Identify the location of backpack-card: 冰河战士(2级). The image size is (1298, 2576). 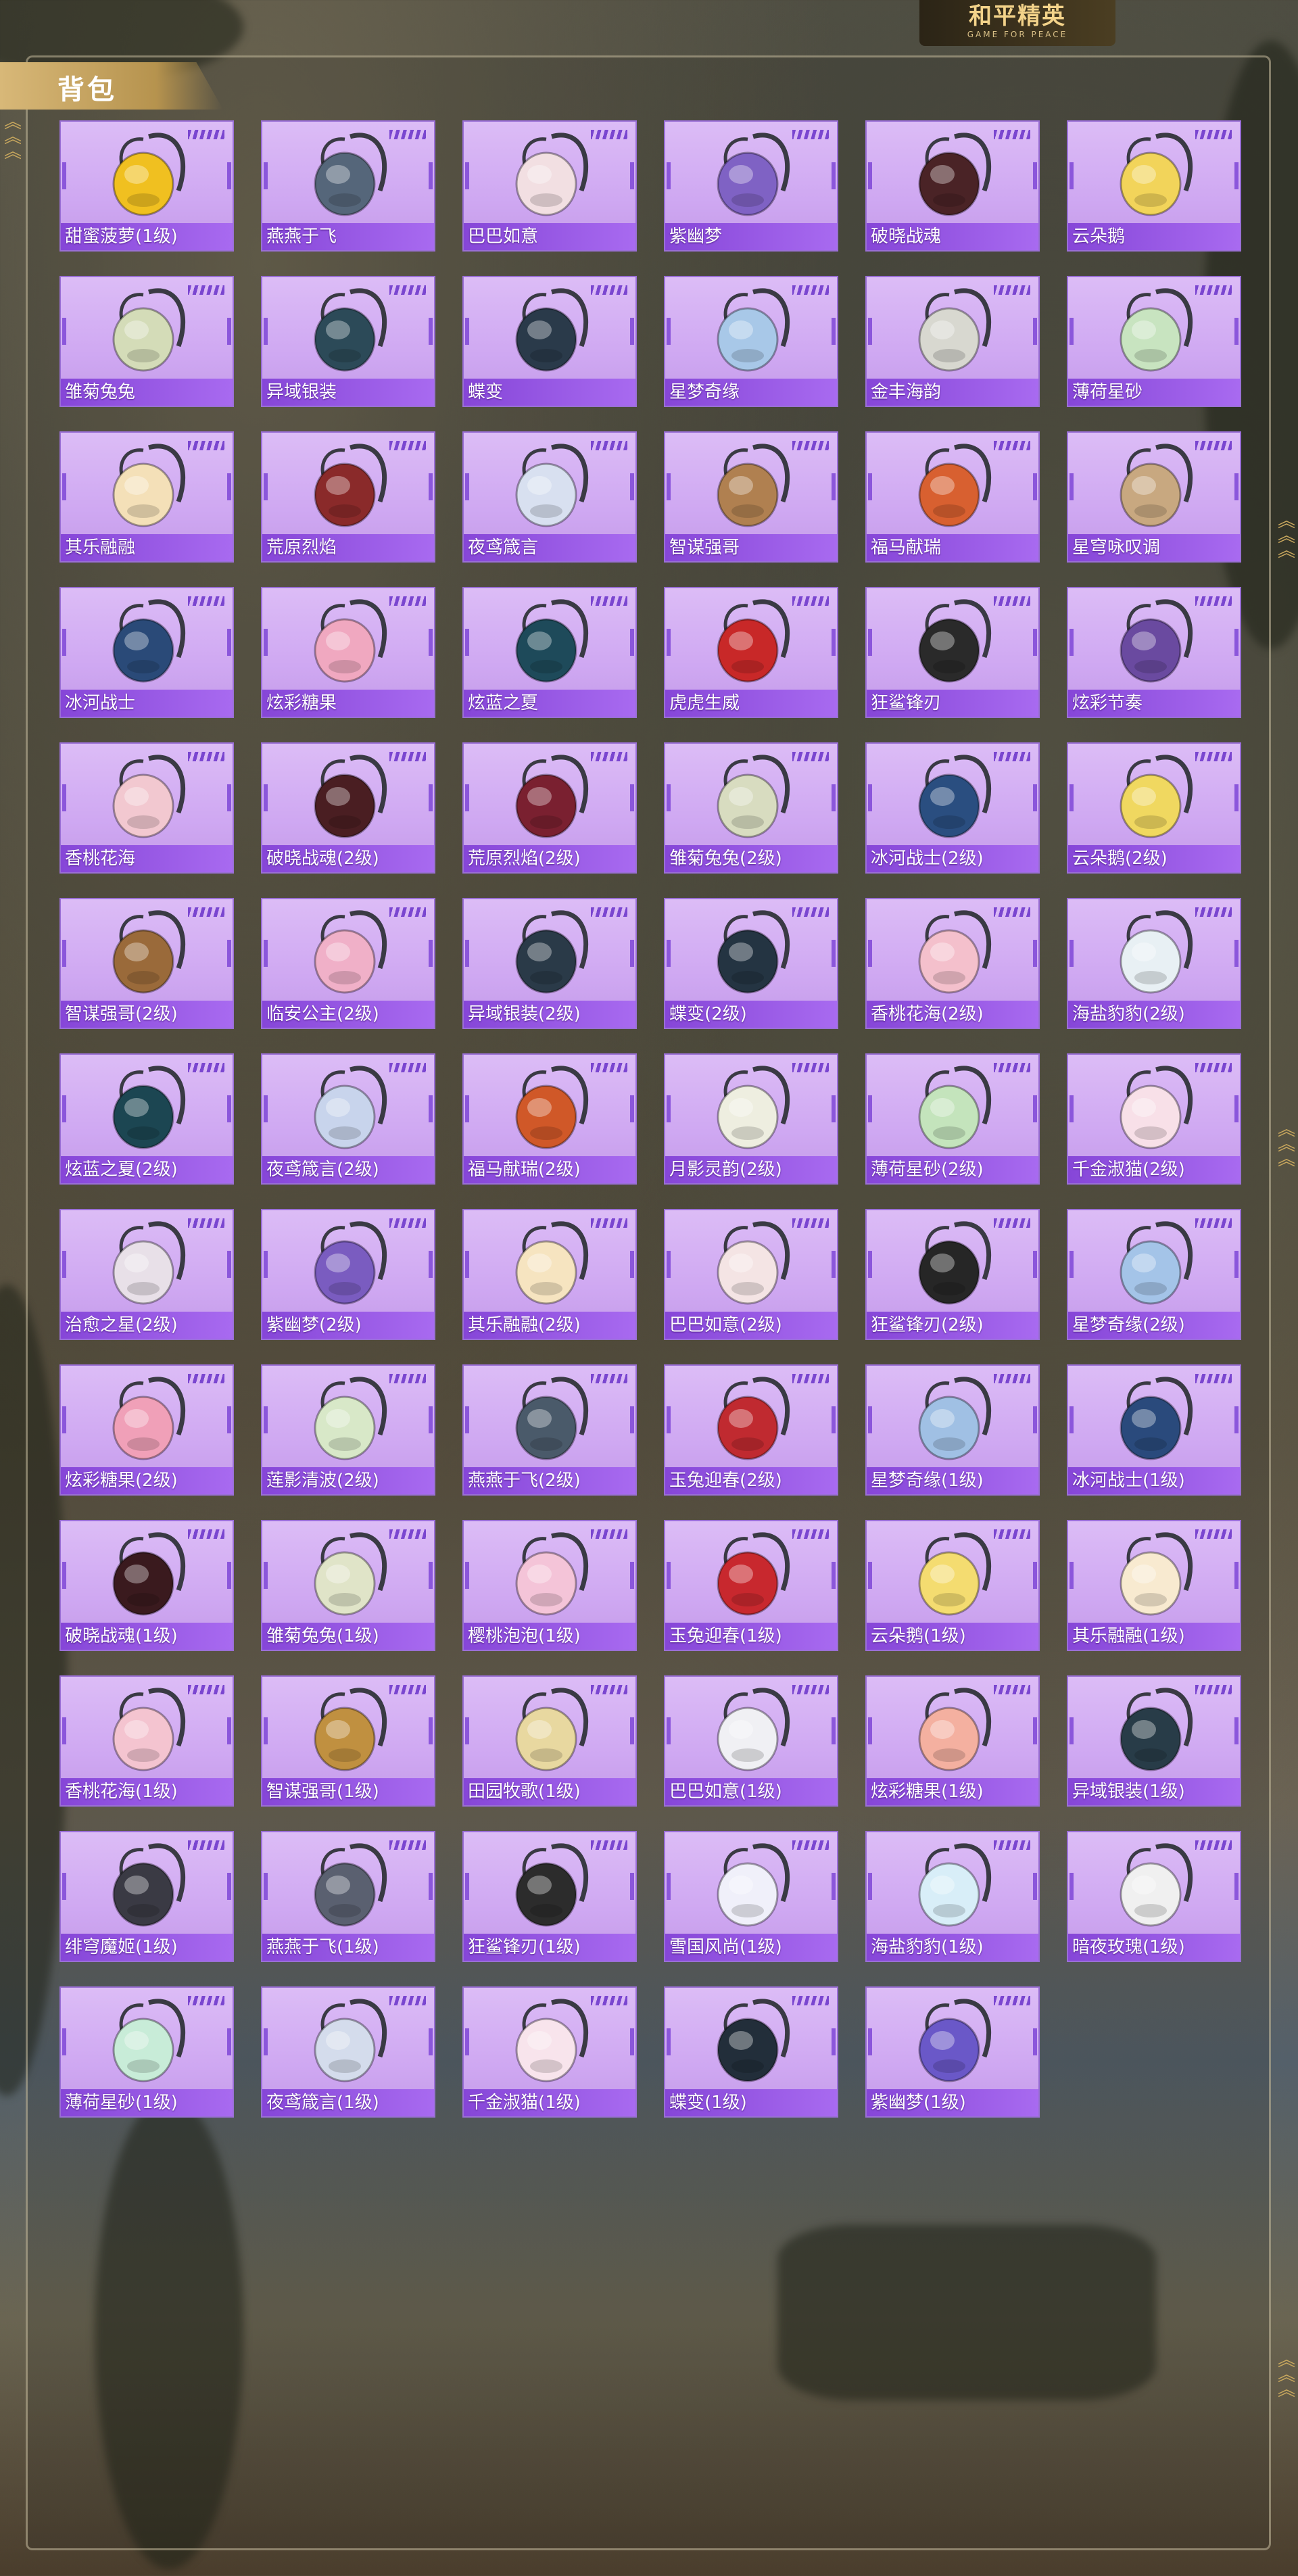
(952, 808).